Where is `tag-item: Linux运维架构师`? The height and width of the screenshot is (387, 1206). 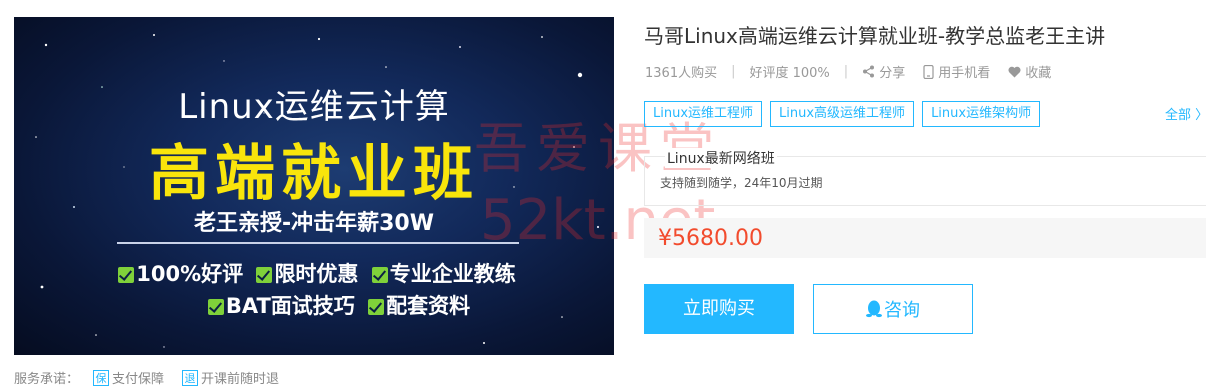 tag-item: Linux运维架构师 is located at coordinates (981, 114).